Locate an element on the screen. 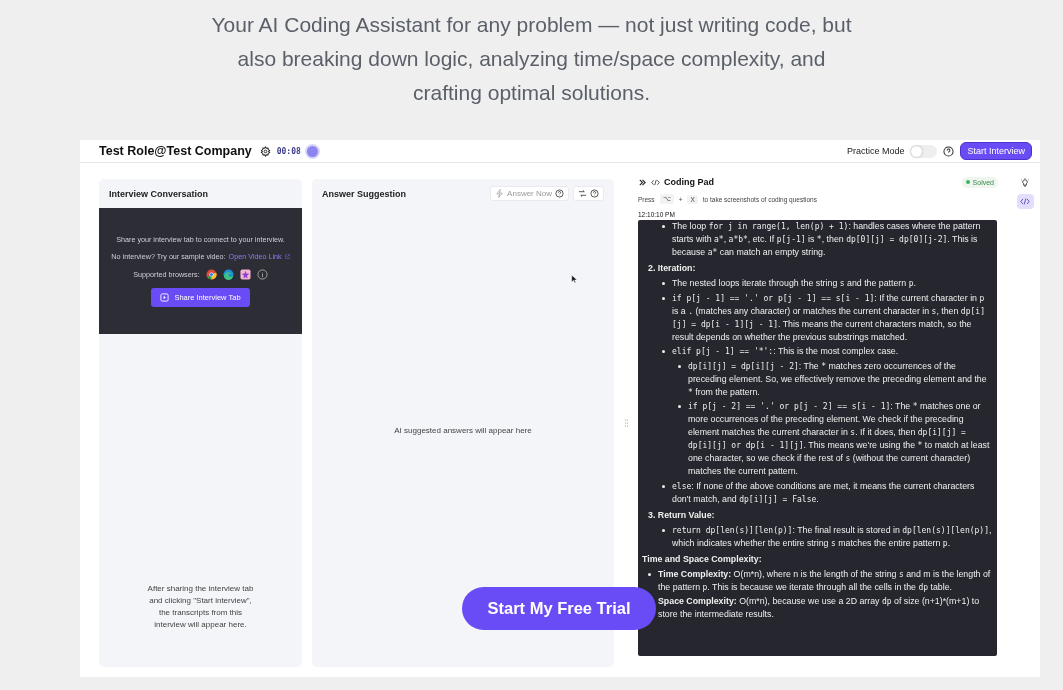 Image resolution: width=1063 pixels, height=690 pixels. answer-bullet: elif p[j - 1] == '*':: This is the most complex case. is located at coordinates (785, 351).